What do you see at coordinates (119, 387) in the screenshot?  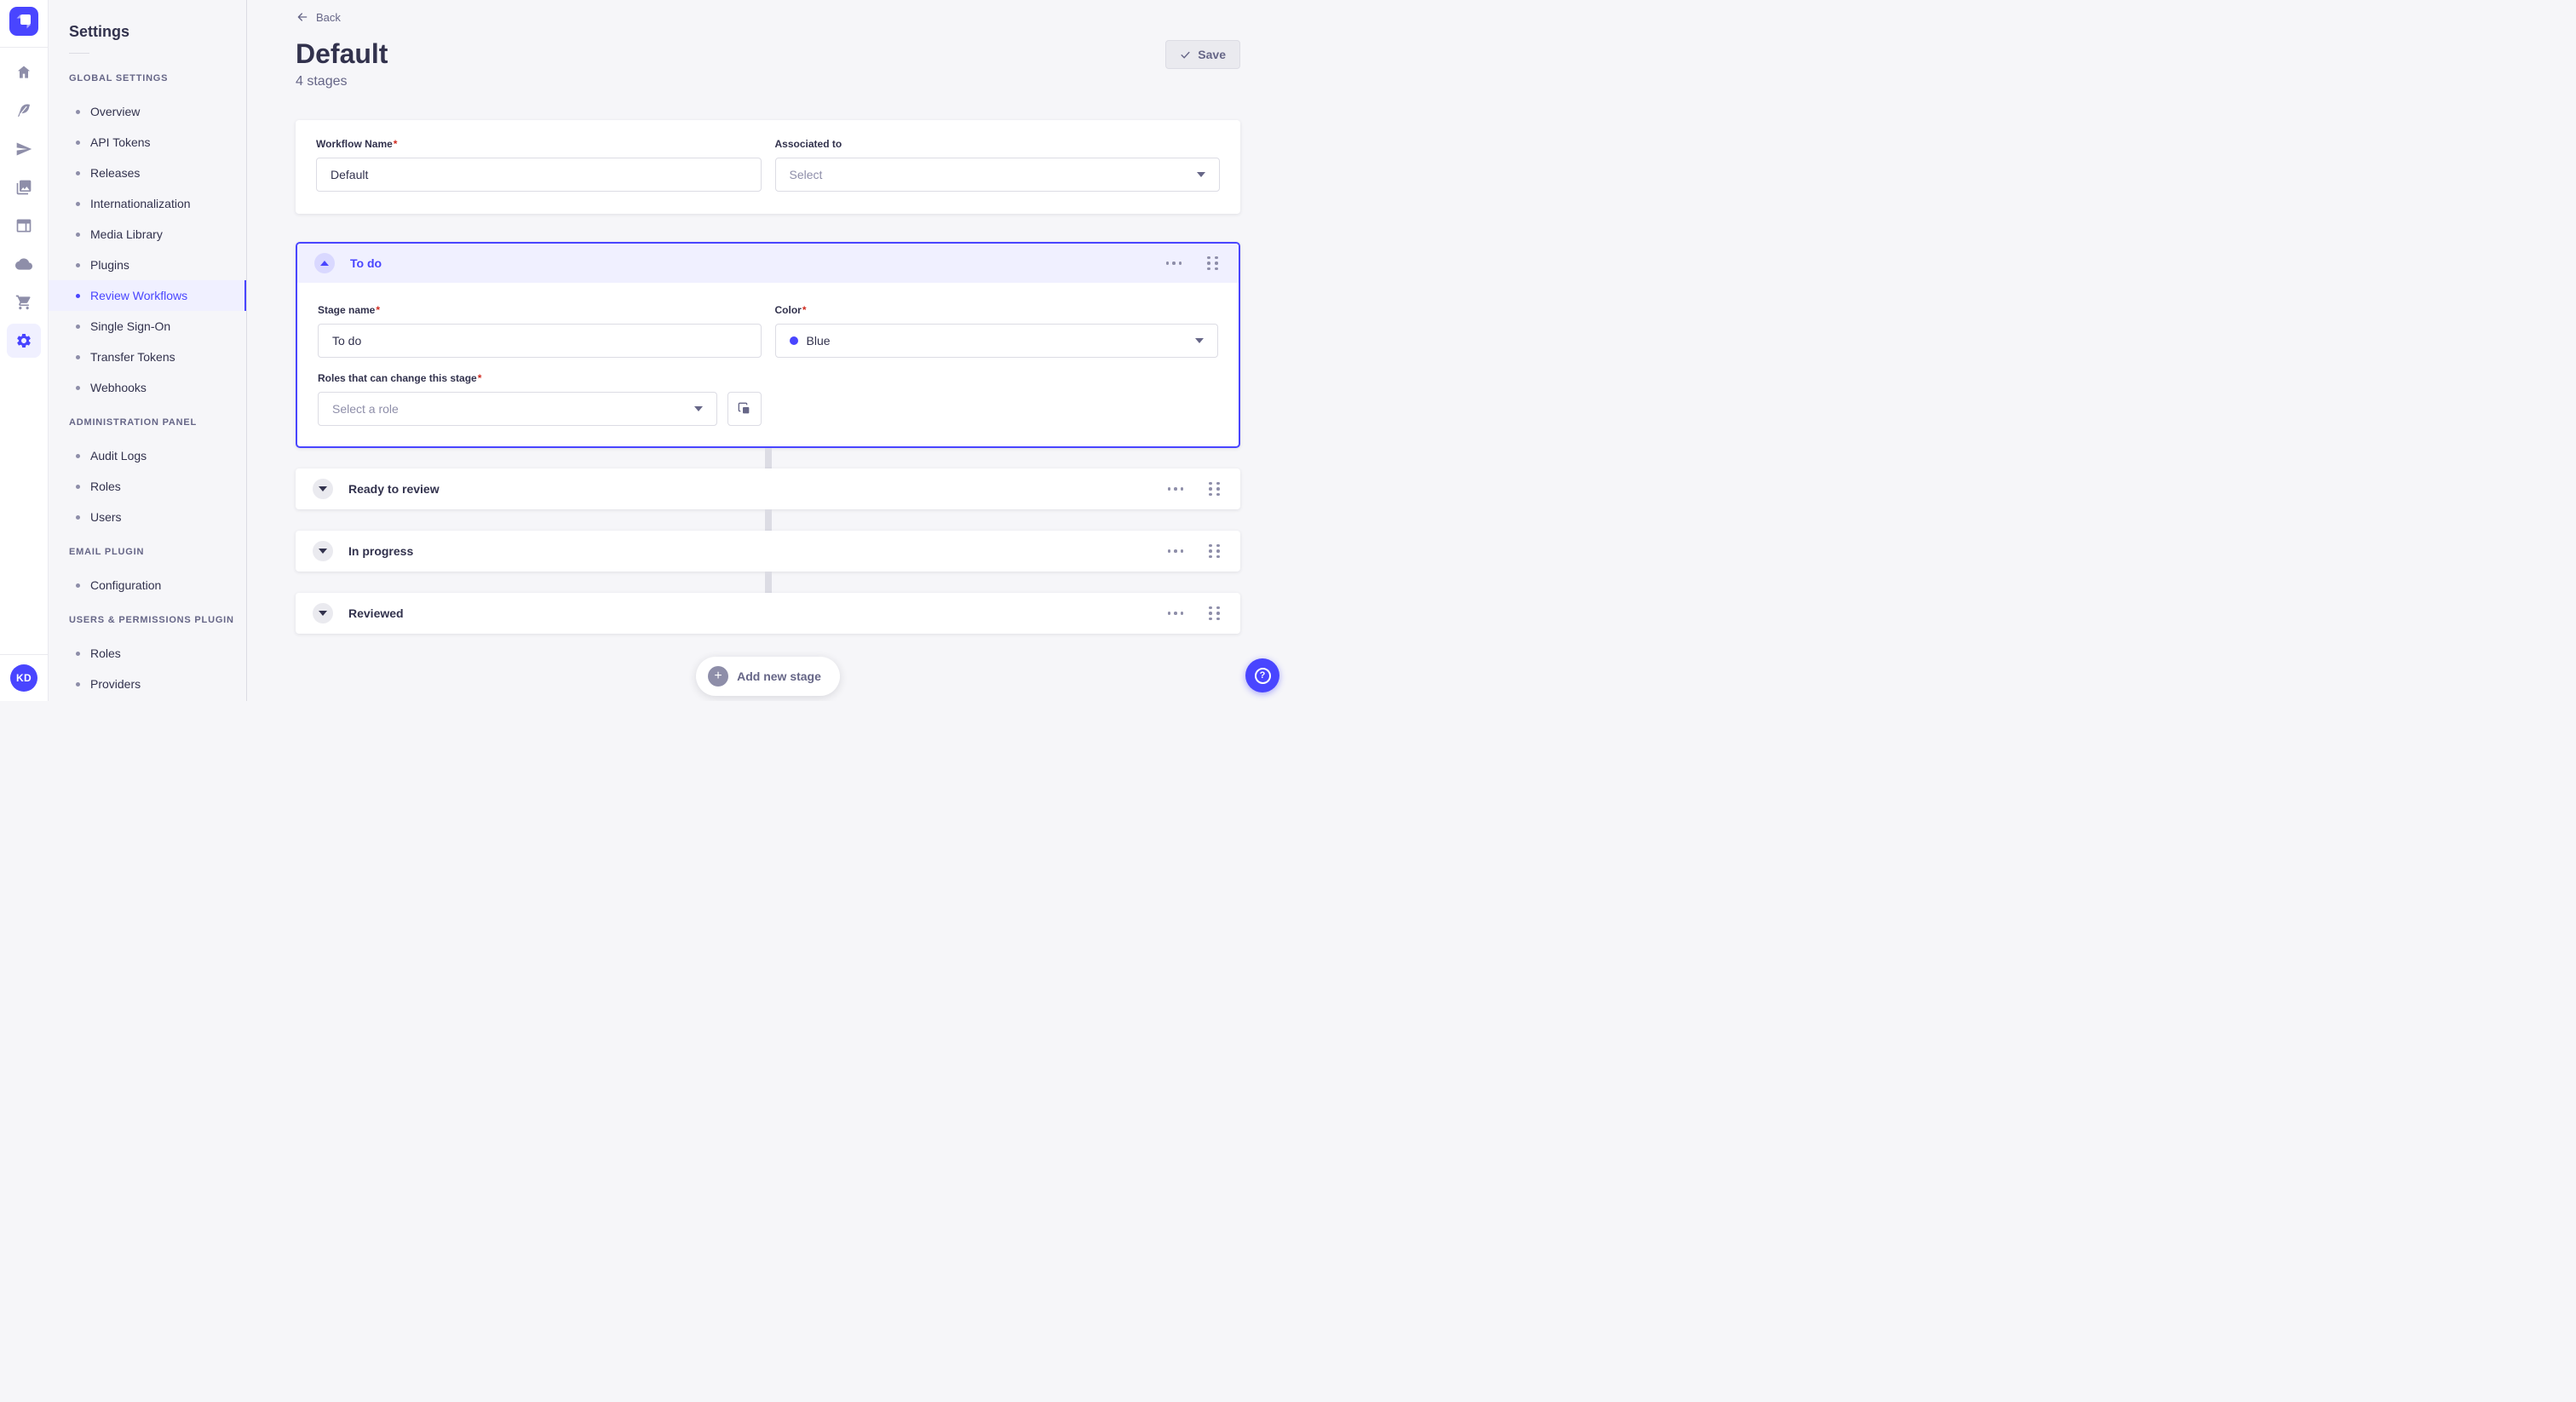 I see `sidebar-item-label: Webhooks` at bounding box center [119, 387].